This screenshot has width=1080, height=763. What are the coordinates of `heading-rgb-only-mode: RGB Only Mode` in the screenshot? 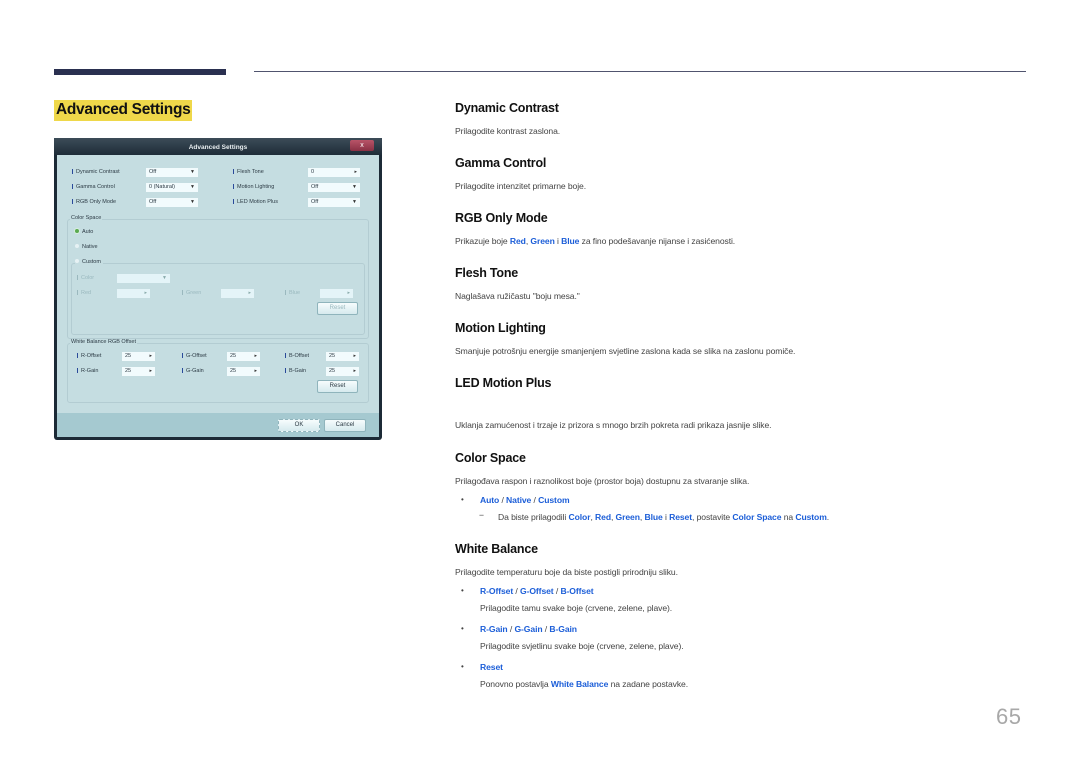 It's located at (501, 218).